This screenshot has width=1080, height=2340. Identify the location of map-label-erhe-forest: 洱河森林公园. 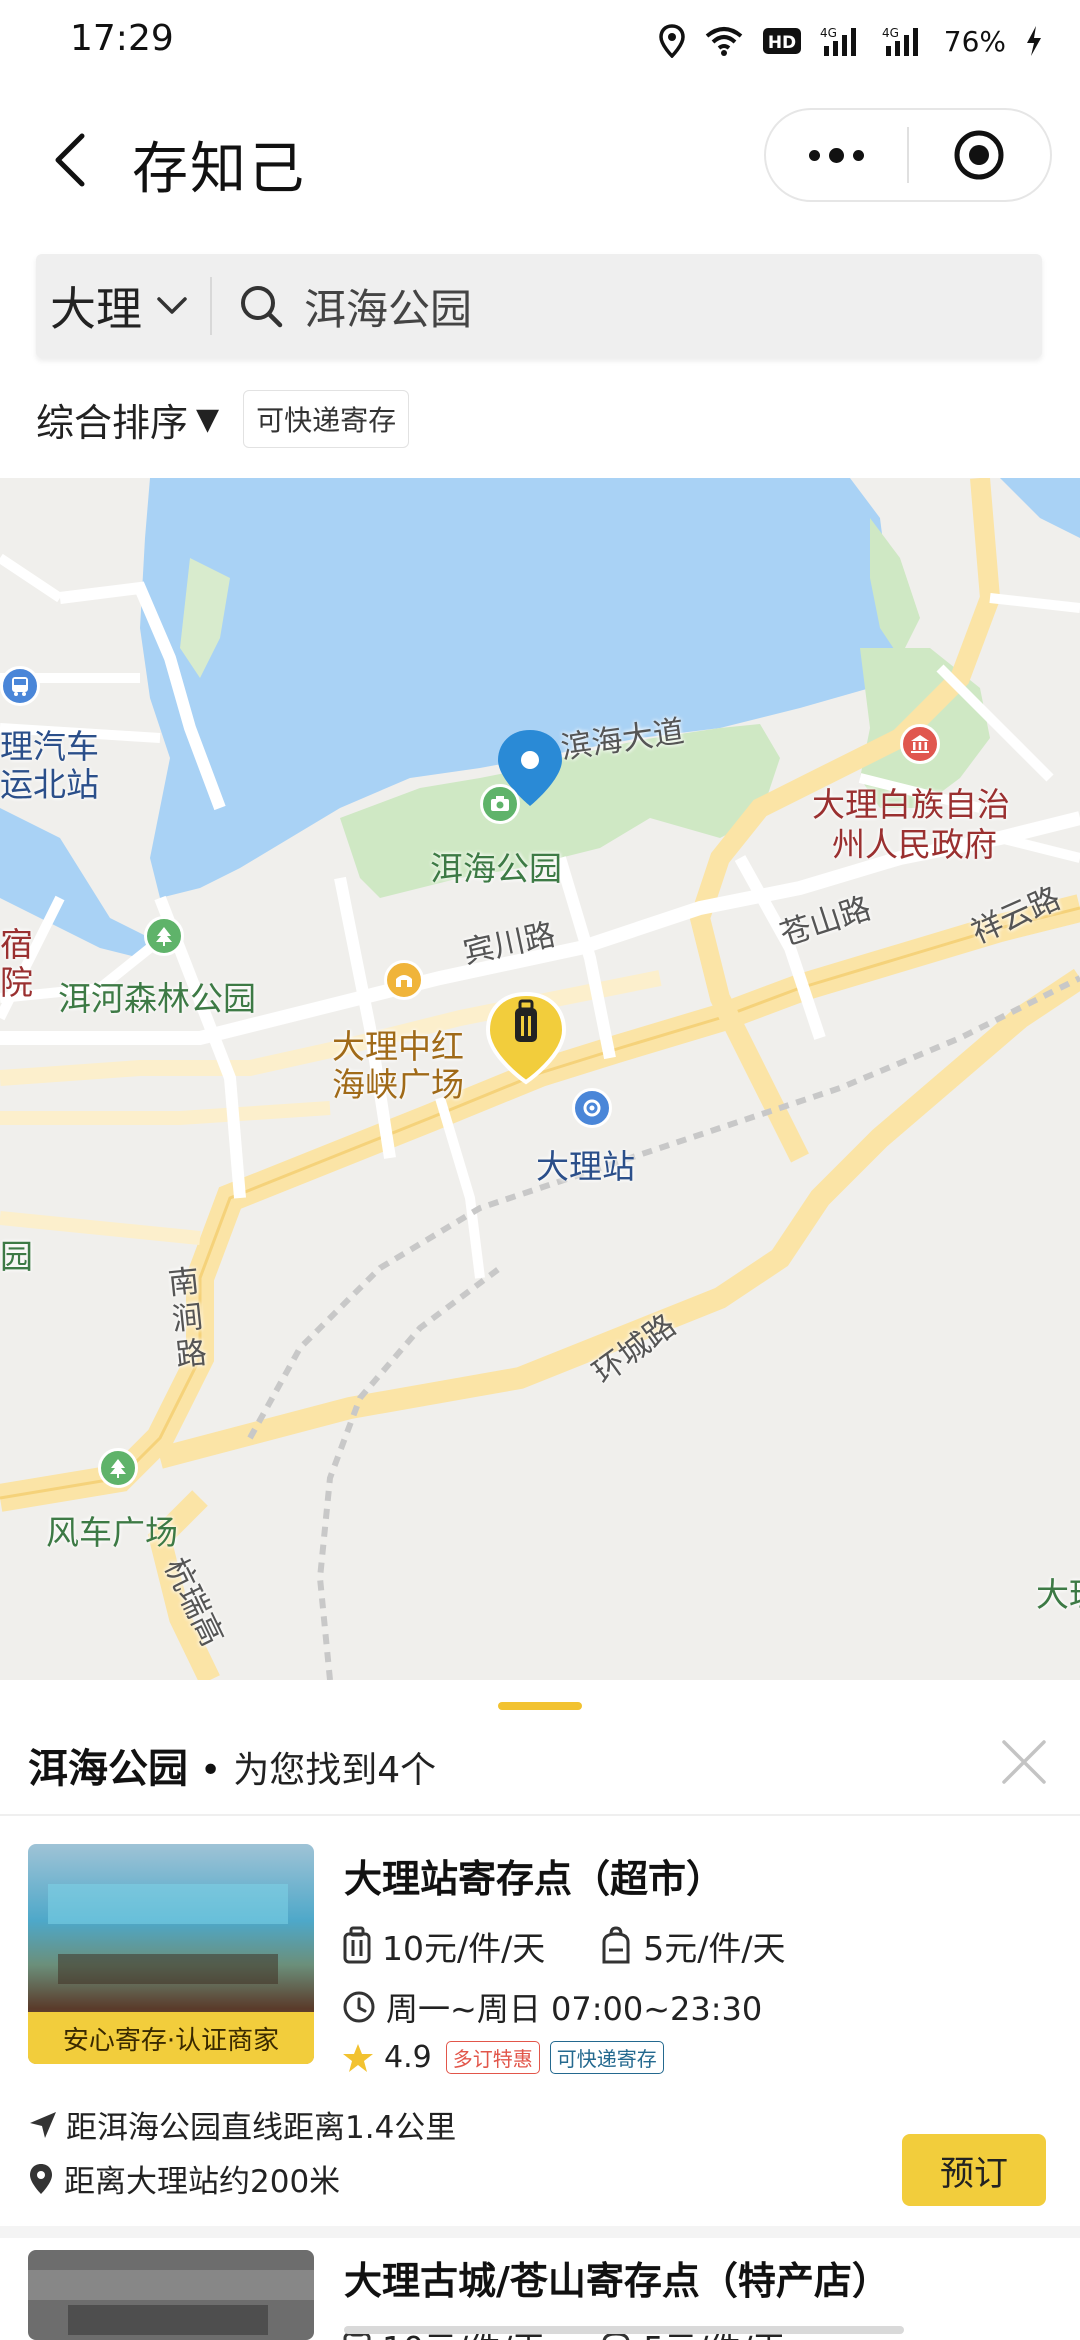
(157, 998).